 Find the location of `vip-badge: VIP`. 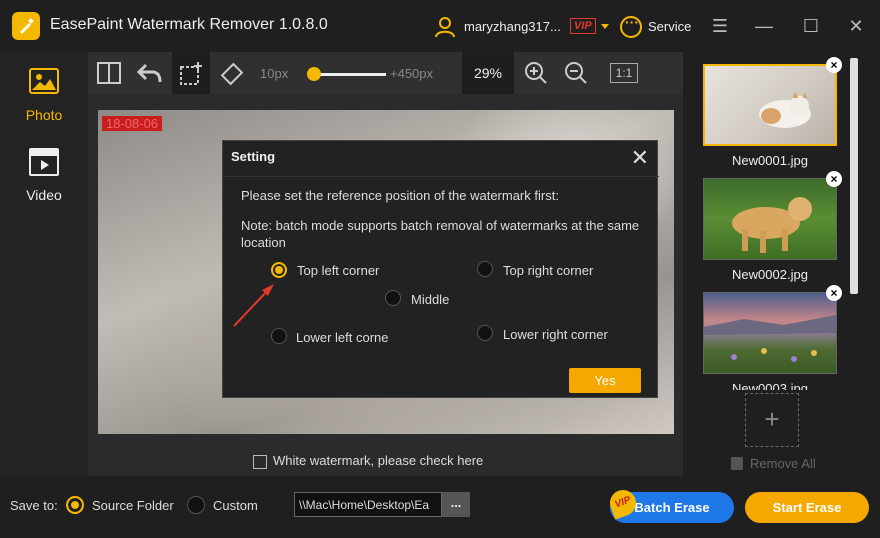

vip-badge: VIP is located at coordinates (583, 26).